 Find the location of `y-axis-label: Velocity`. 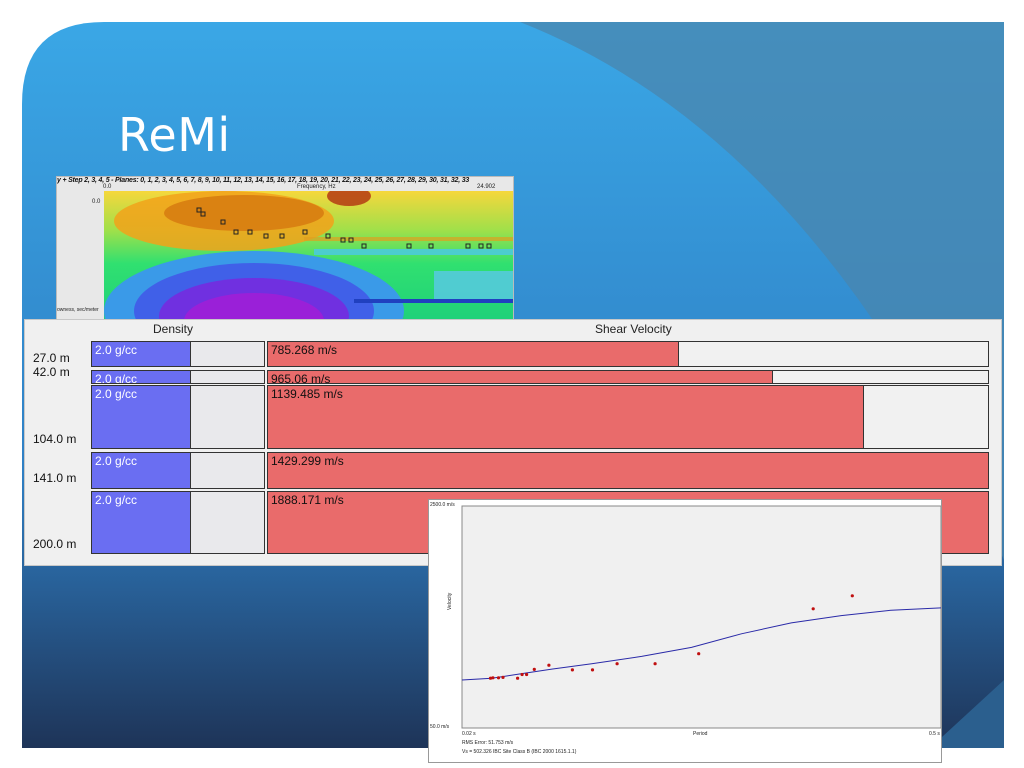

y-axis-label: Velocity is located at coordinates (450, 601).